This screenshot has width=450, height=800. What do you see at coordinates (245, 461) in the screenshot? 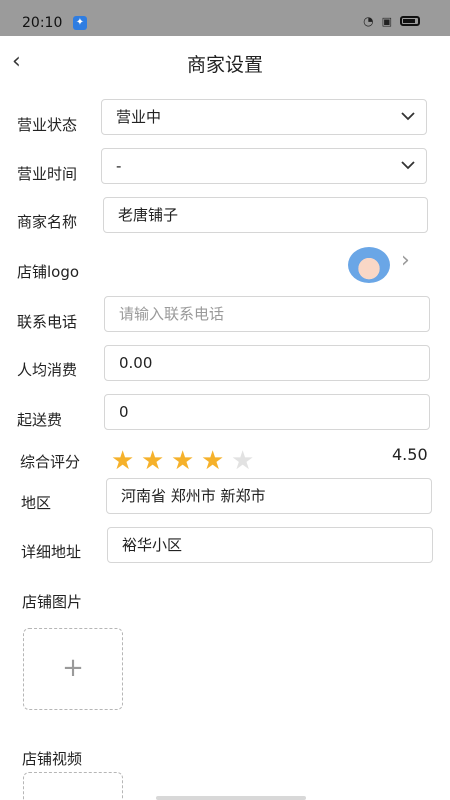
I see `star-empty-icon: ★` at bounding box center [245, 461].